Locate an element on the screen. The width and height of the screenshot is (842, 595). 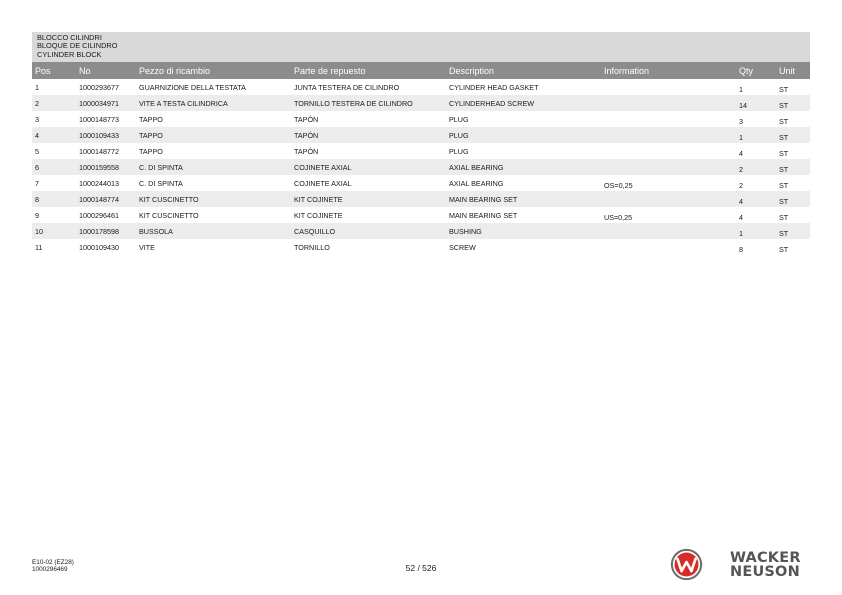
cell-pos: 3 is located at coordinates (37, 119).